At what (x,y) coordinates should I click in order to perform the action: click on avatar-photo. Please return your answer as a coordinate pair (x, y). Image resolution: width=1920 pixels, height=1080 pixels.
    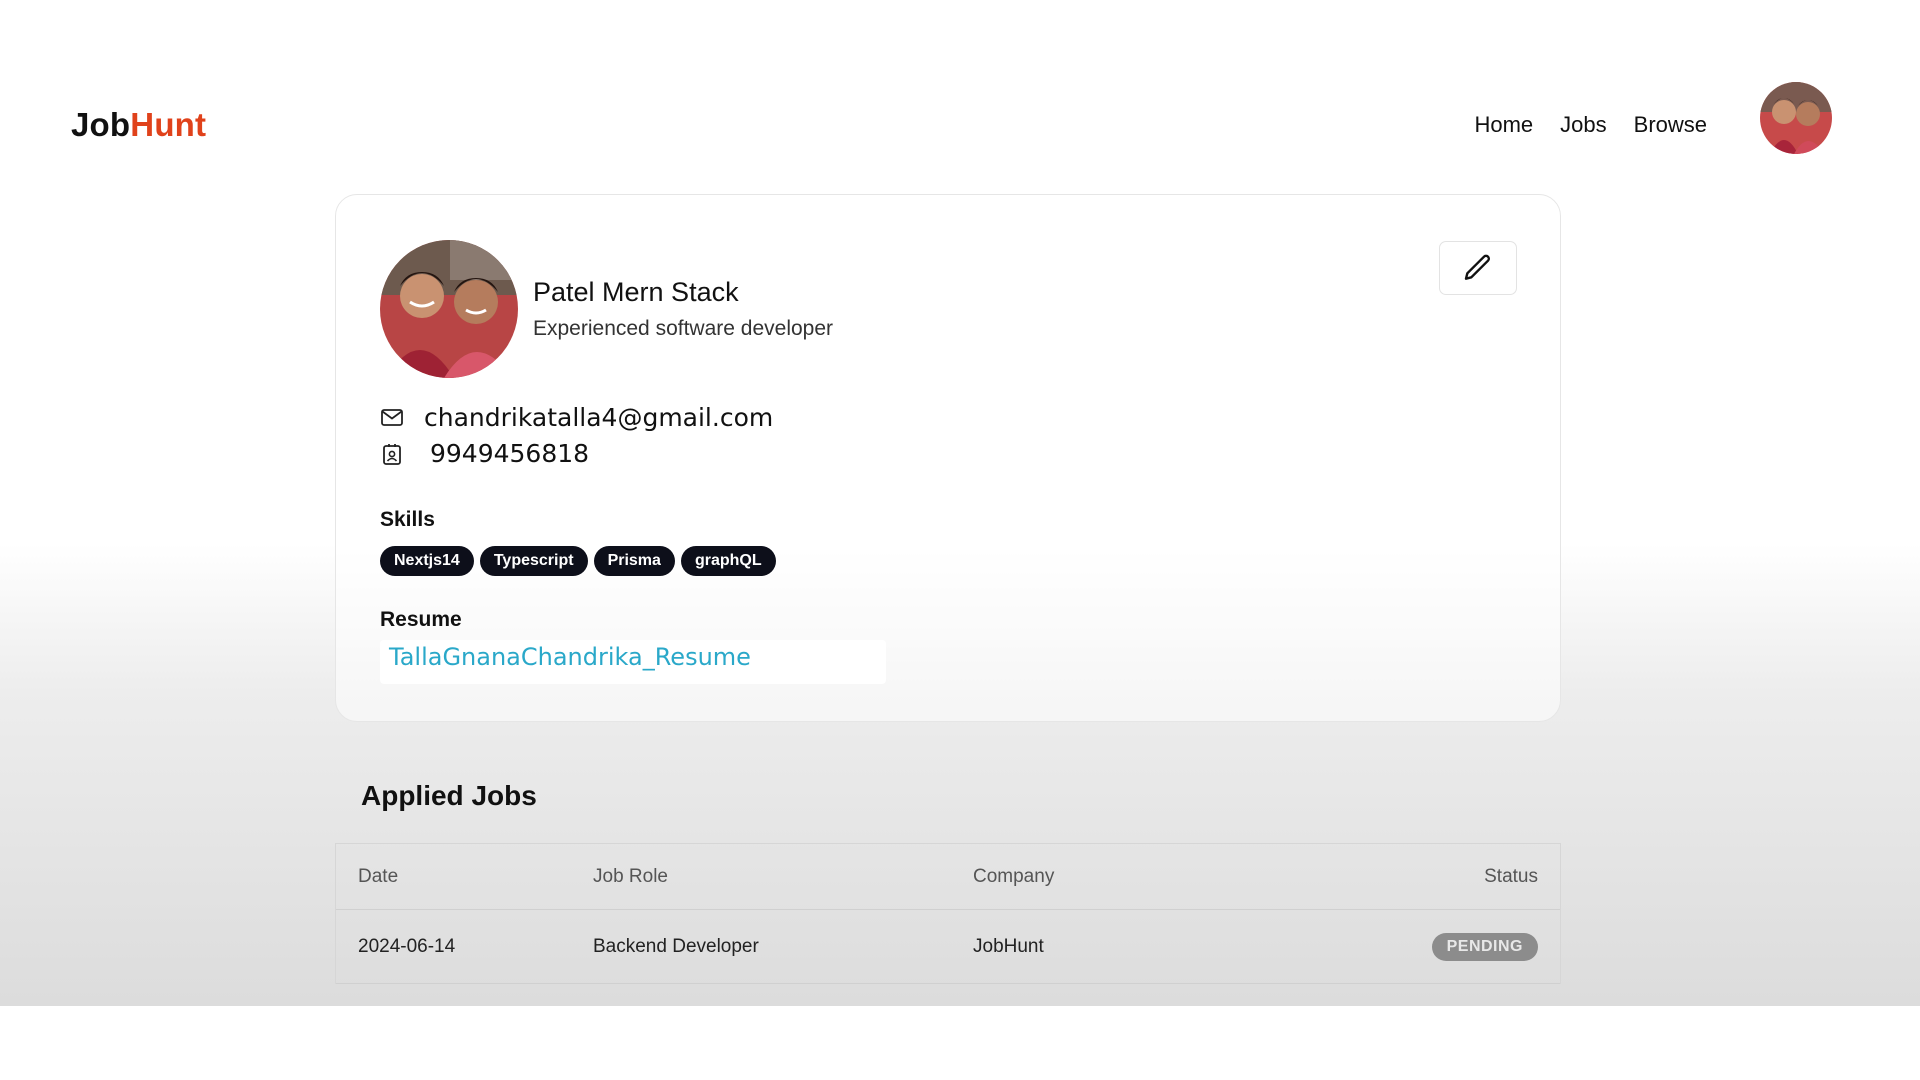
    Looking at the image, I should click on (1796, 118).